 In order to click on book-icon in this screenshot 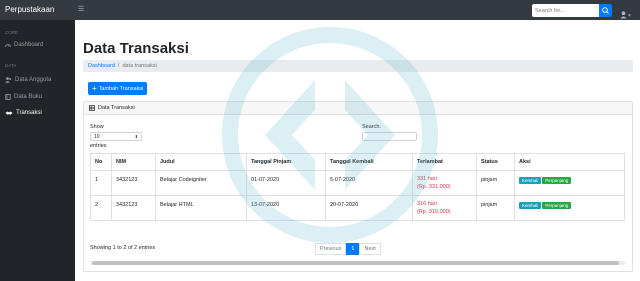, I will do `click(8, 97)`.